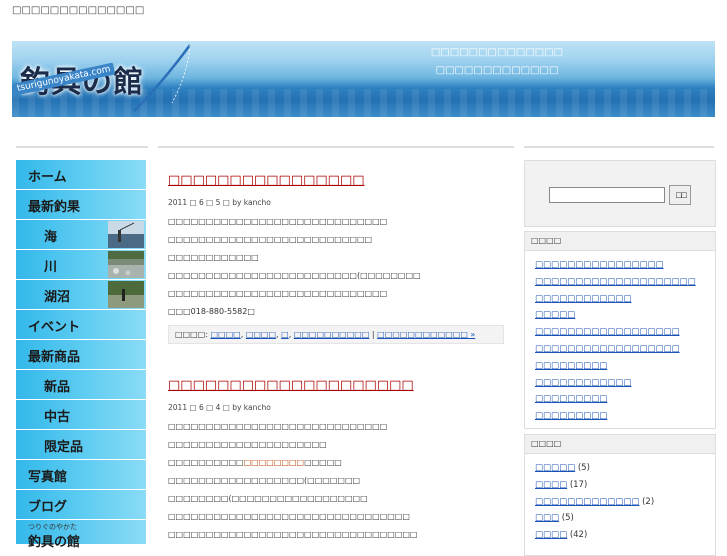 The width and height of the screenshot is (727, 556). I want to click on list-item: □□□□□□□□□□□□□□□□, so click(625, 265).